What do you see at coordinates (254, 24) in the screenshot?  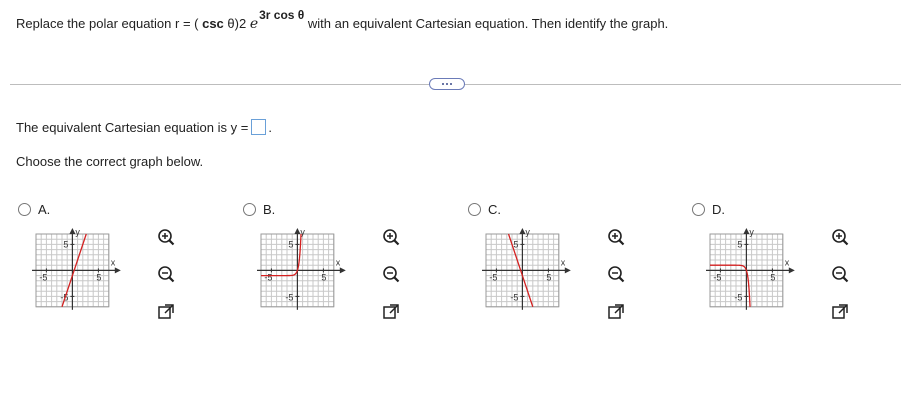 I see `e-symbol: e` at bounding box center [254, 24].